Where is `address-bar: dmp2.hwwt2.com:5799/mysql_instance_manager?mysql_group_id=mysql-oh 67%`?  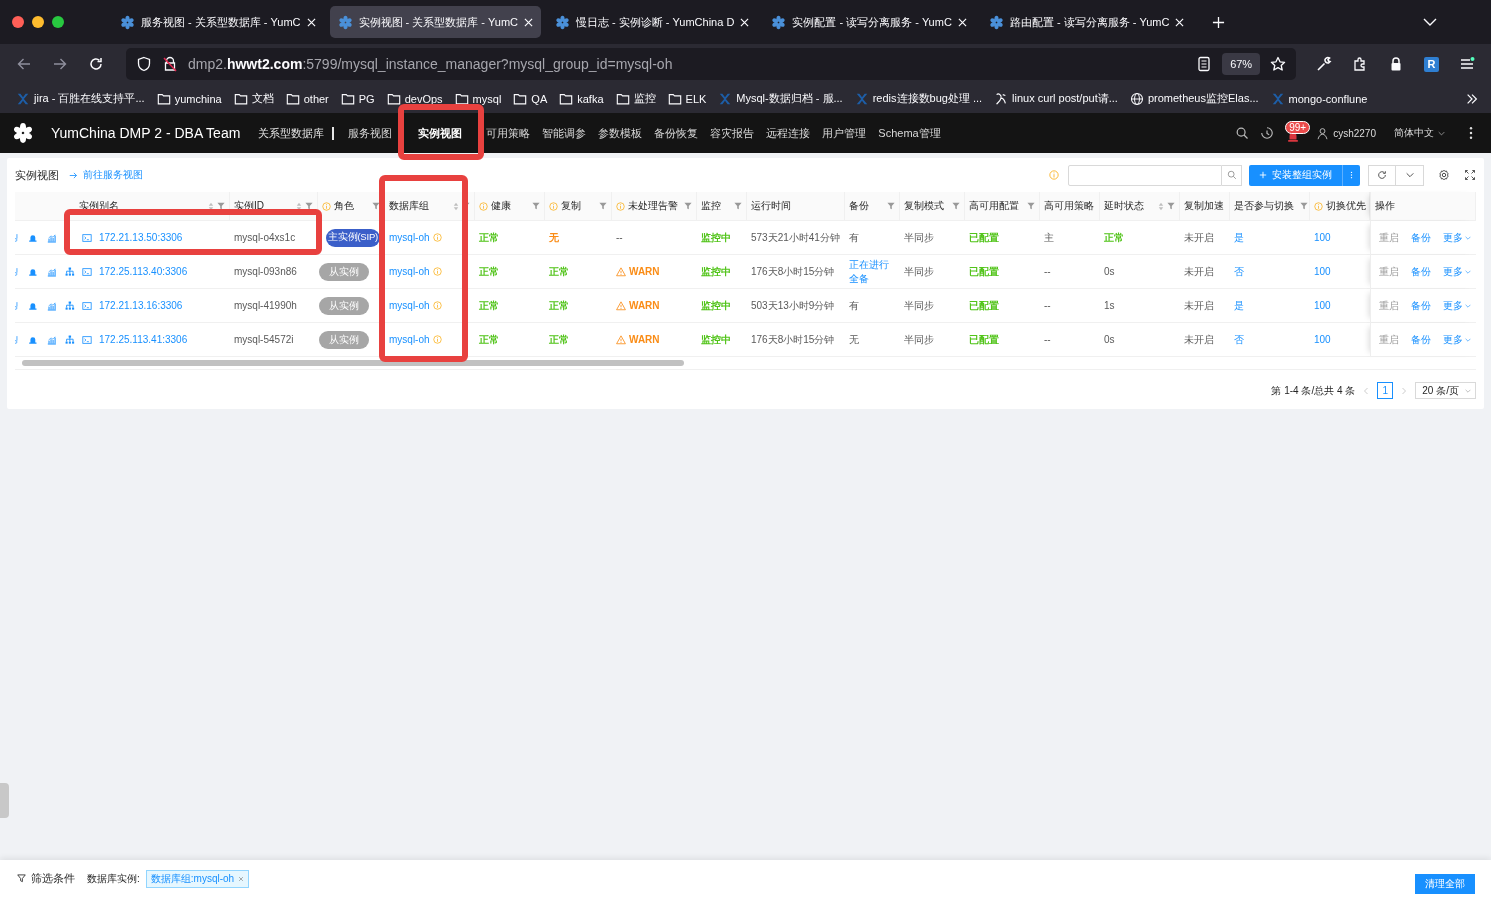 address-bar: dmp2.hwwt2.com:5799/mysql_instance_manager?mysql_group_id=mysql-oh 67% is located at coordinates (711, 64).